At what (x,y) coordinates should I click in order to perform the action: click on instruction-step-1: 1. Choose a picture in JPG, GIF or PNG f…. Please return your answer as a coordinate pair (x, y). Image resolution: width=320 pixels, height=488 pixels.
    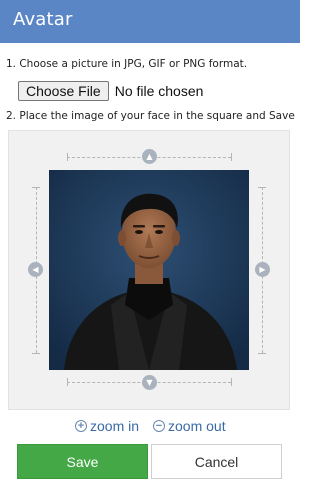
    Looking at the image, I should click on (127, 64).